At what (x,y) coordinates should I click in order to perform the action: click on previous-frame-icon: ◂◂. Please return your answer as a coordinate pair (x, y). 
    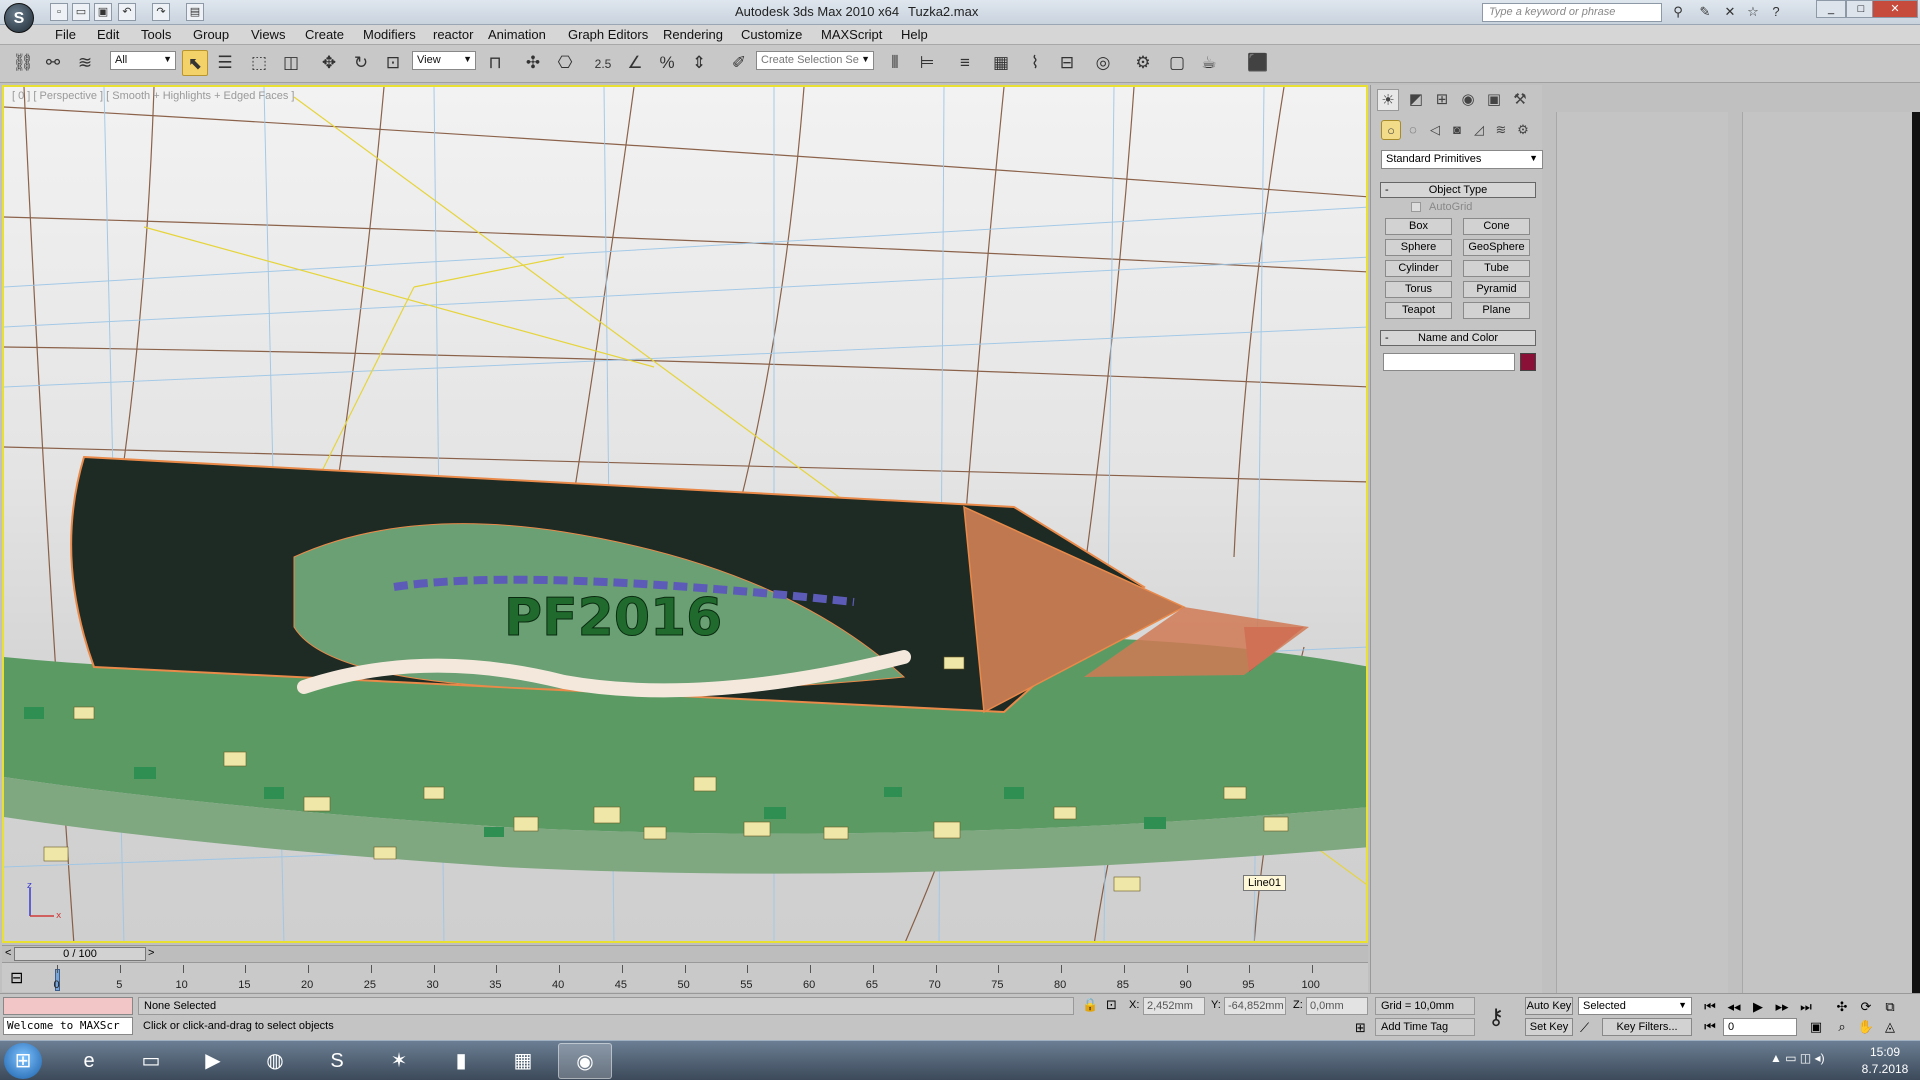
    Looking at the image, I should click on (1734, 1006).